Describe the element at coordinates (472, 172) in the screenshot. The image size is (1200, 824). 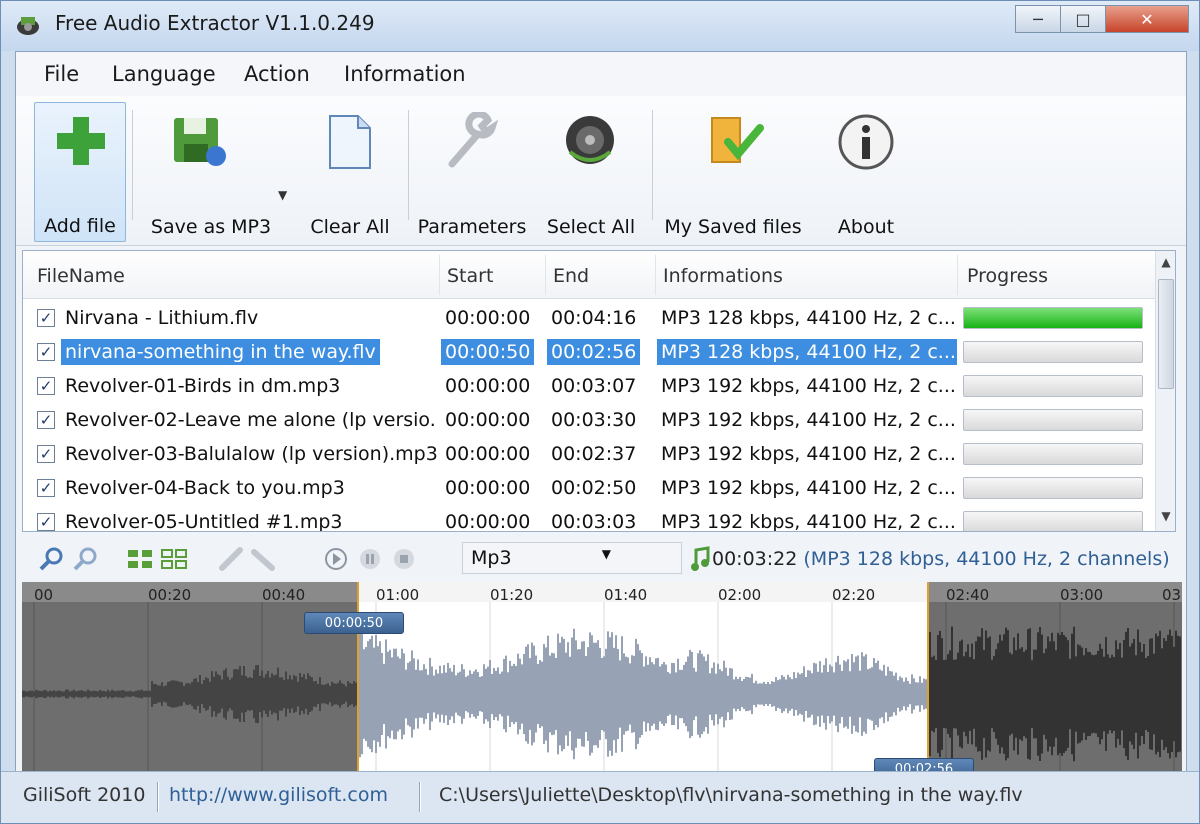
I see `parameters-button: Parameters` at that location.